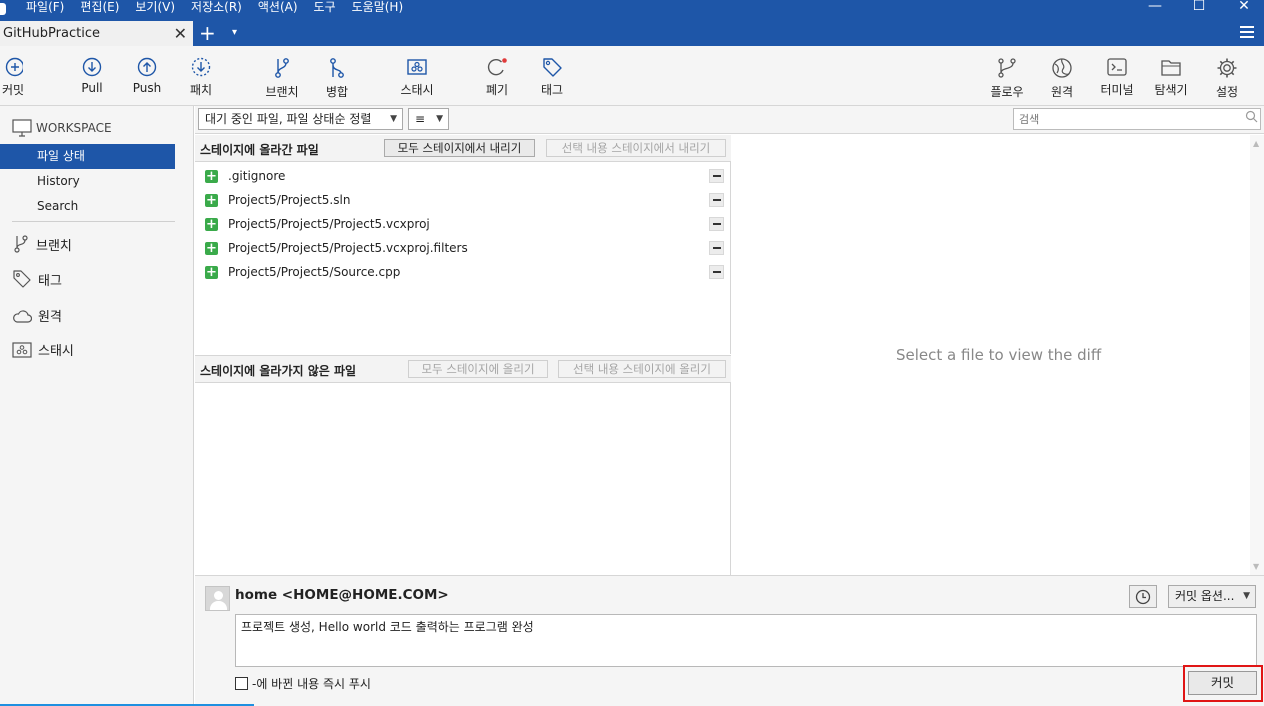 This screenshot has width=1264, height=706. I want to click on diff-scrollbar: ▲ ▼, so click(1257, 355).